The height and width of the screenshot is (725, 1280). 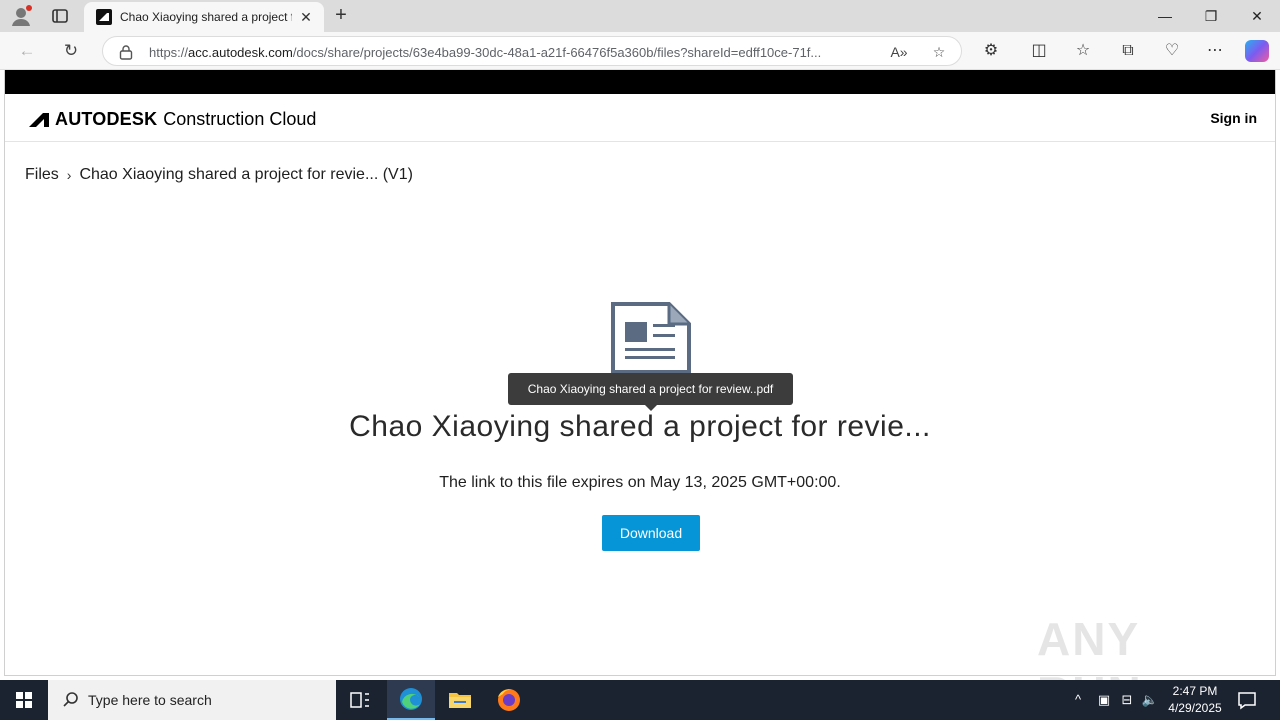 I want to click on tab-close-icon: ✕, so click(x=306, y=17).